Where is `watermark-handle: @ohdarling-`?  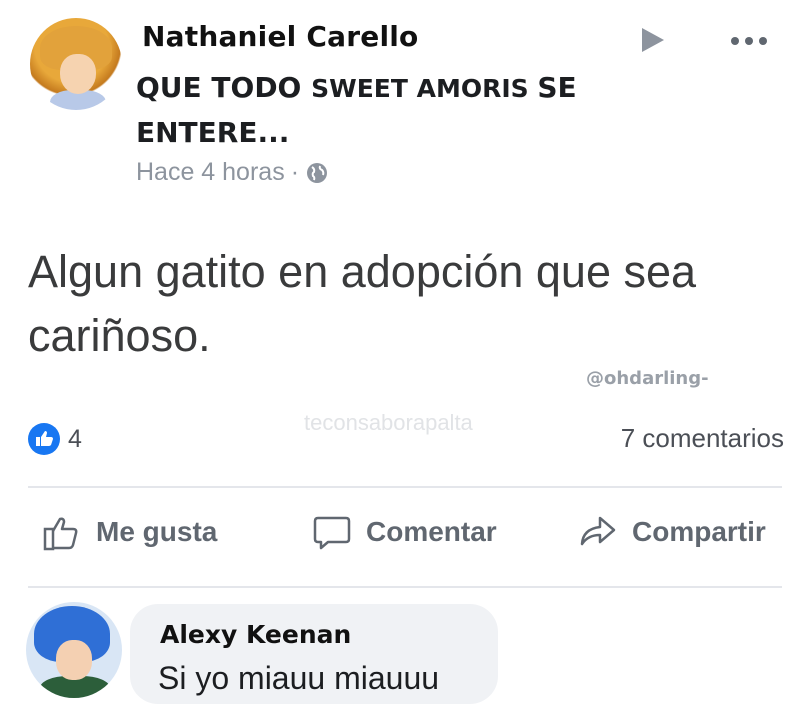 watermark-handle: @ohdarling- is located at coordinates (647, 378).